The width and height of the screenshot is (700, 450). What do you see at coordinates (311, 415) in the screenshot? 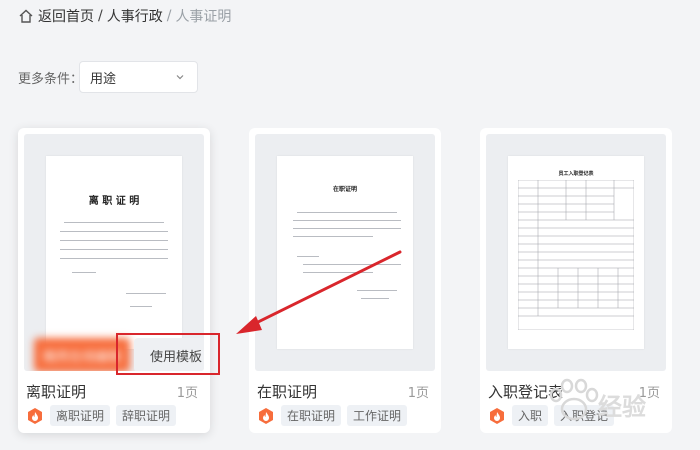
I see `tag: 在职证明` at bounding box center [311, 415].